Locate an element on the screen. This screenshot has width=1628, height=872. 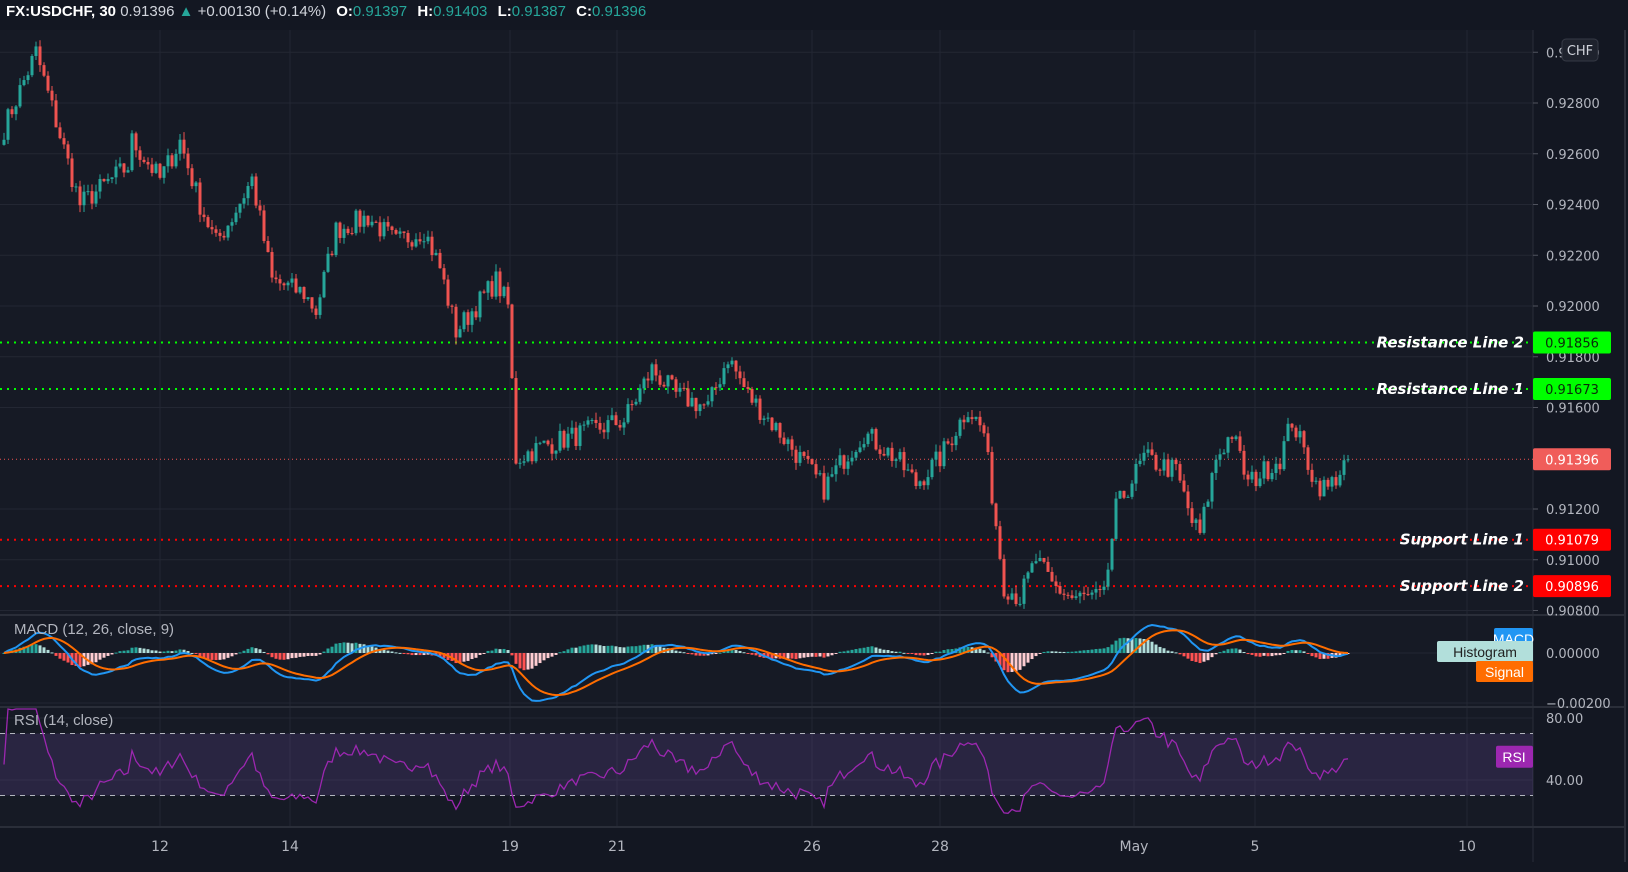
currency-badge: CHF is located at coordinates (1580, 50).